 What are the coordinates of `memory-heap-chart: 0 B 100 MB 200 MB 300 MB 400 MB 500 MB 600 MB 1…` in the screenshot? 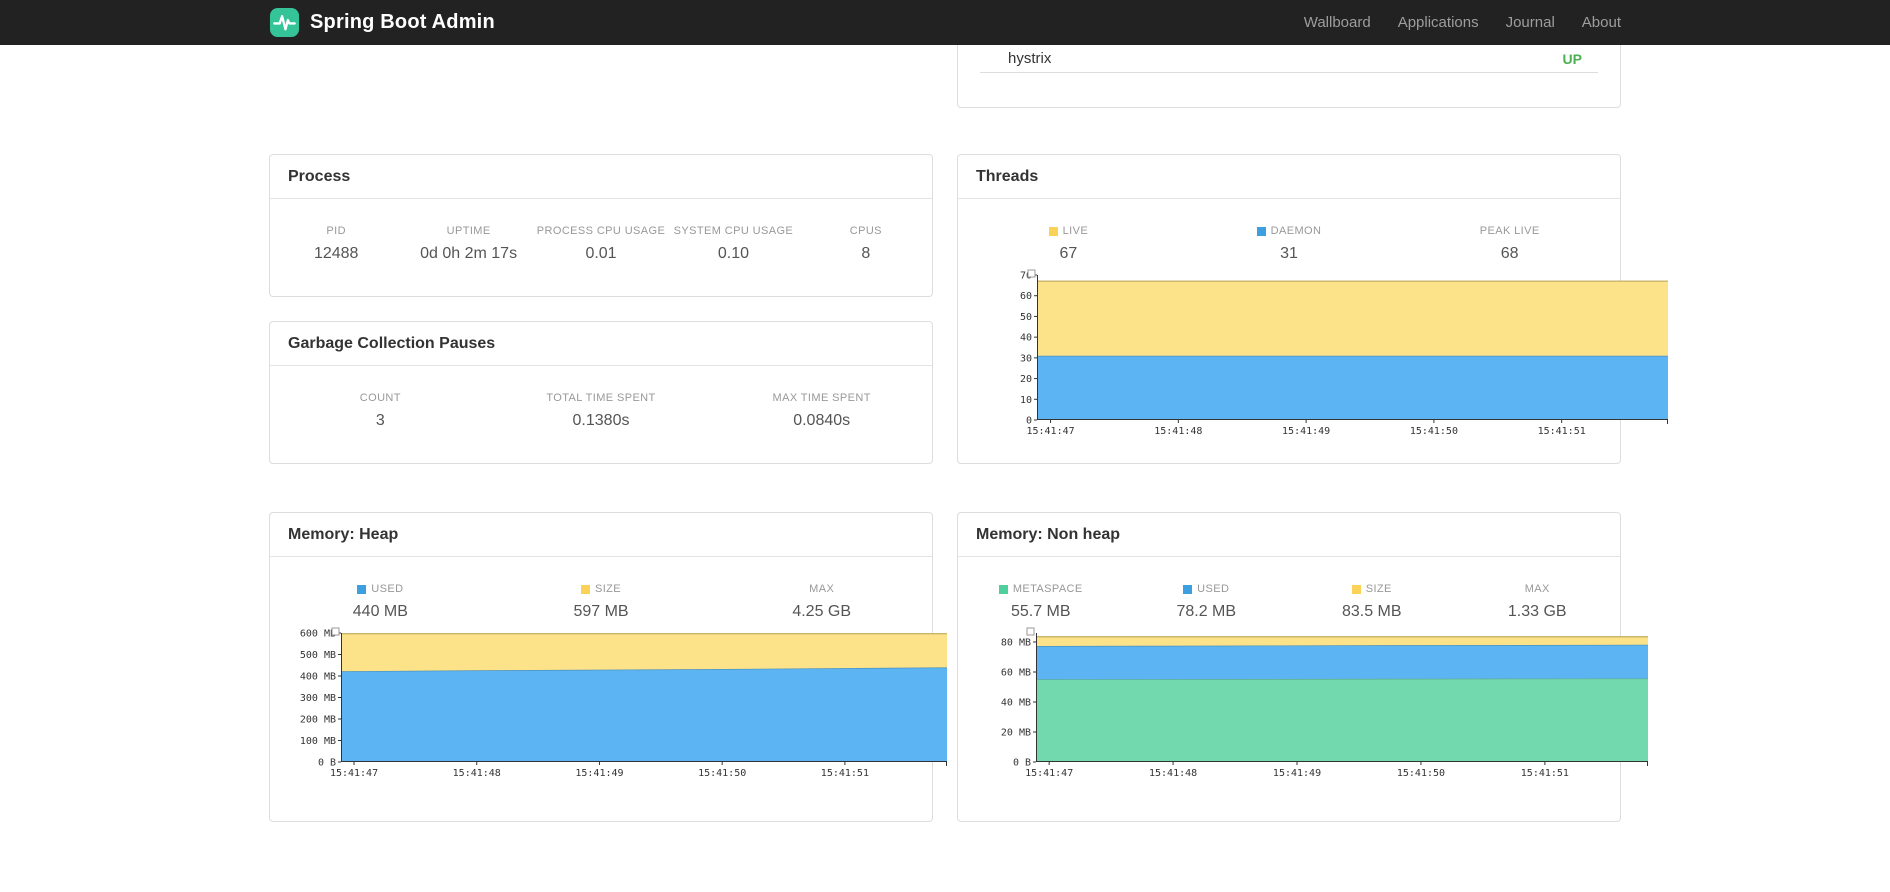 It's located at (609, 704).